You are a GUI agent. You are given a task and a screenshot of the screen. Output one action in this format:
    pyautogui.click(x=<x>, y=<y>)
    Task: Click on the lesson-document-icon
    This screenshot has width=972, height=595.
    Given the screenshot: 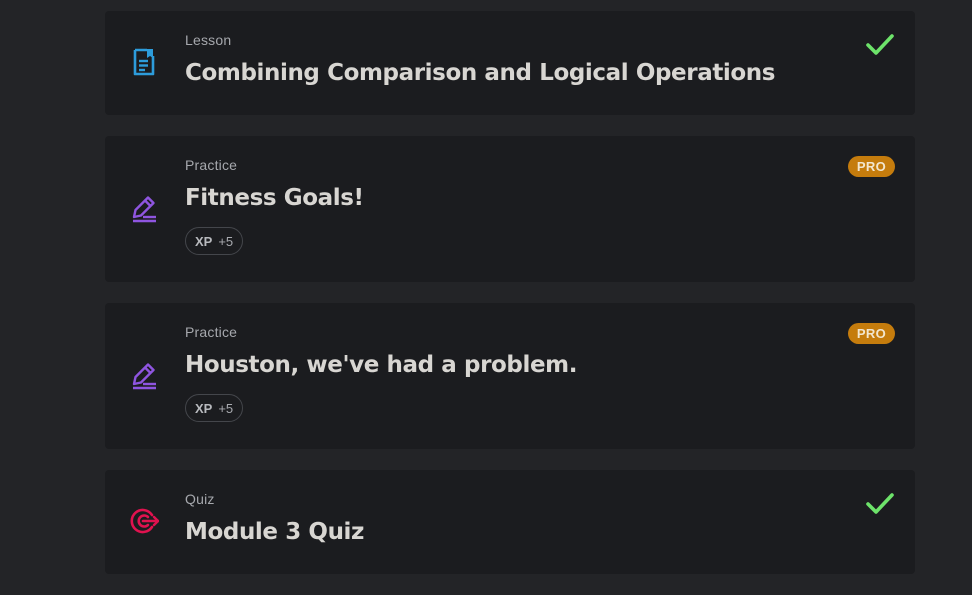 What is the action you would take?
    pyautogui.click(x=144, y=62)
    